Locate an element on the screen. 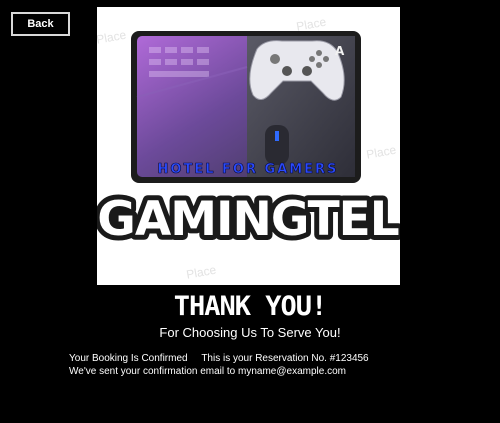 Image resolution: width=500 pixels, height=423 pixels. thank-you-title: THANK YOU! is located at coordinates (250, 306).